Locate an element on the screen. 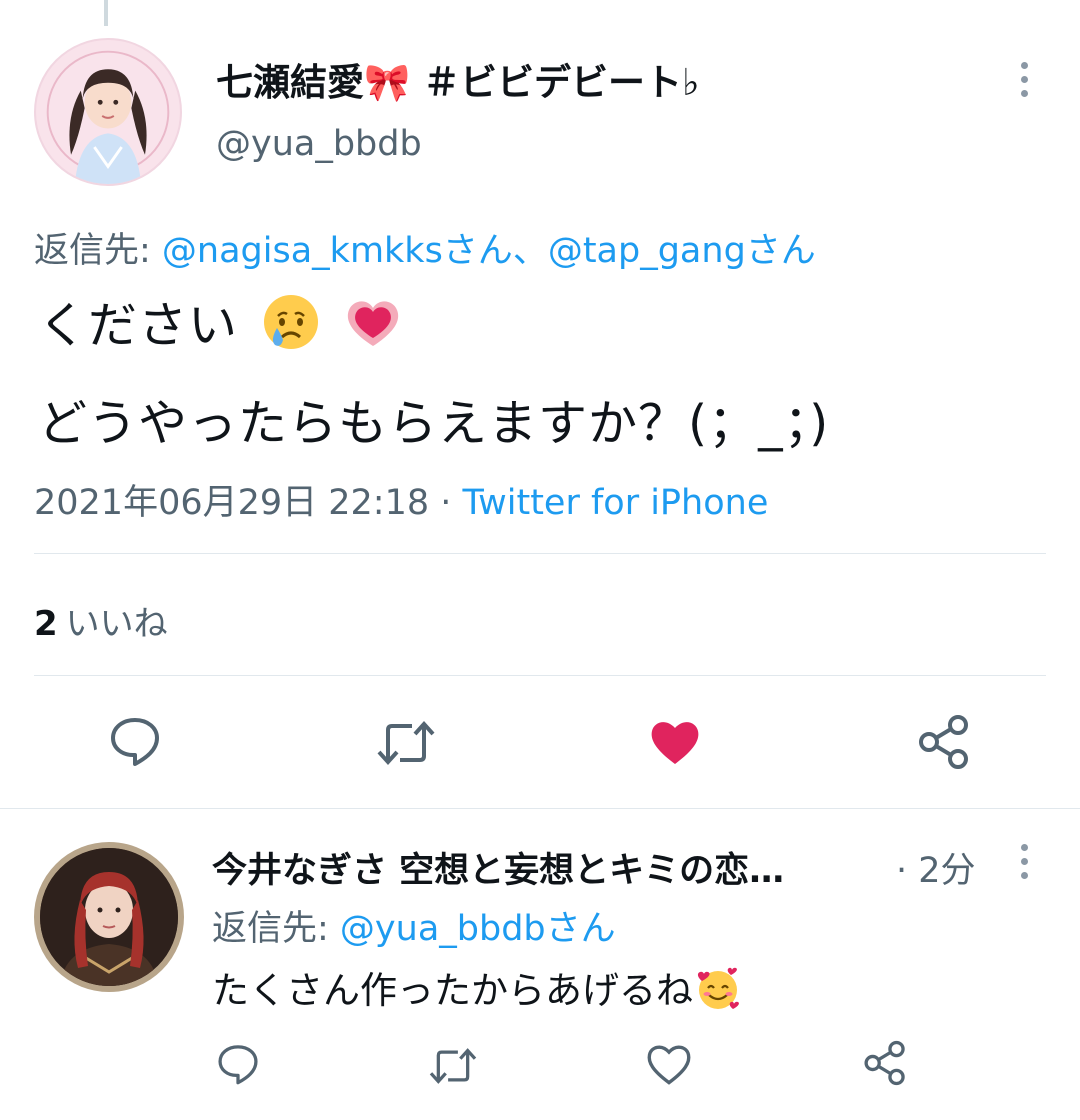  tweet-text-line: たくさん作ったからあげるね is located at coordinates (476, 987).